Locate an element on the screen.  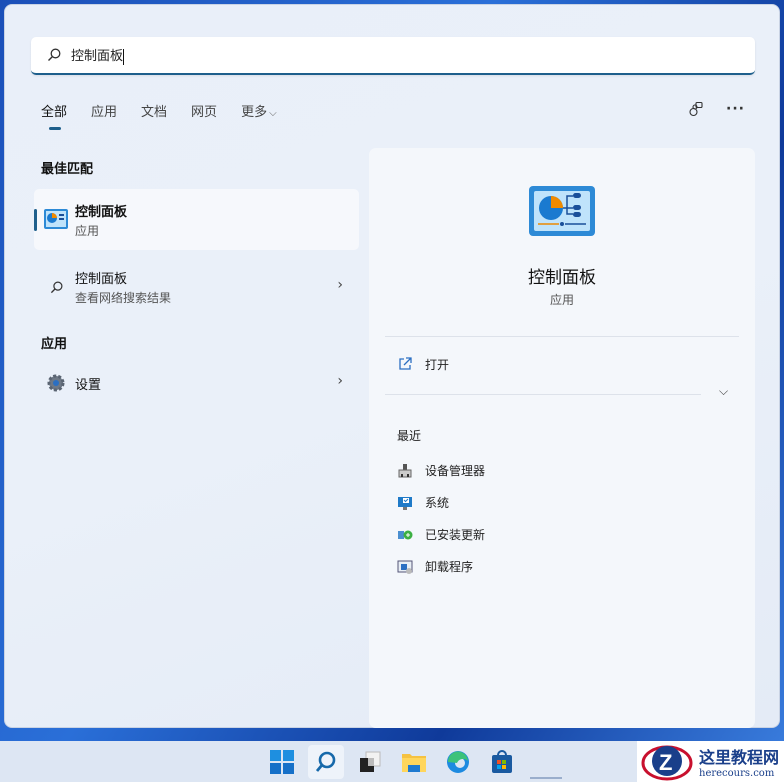
recent-item: 系统 is located at coordinates (423, 502).